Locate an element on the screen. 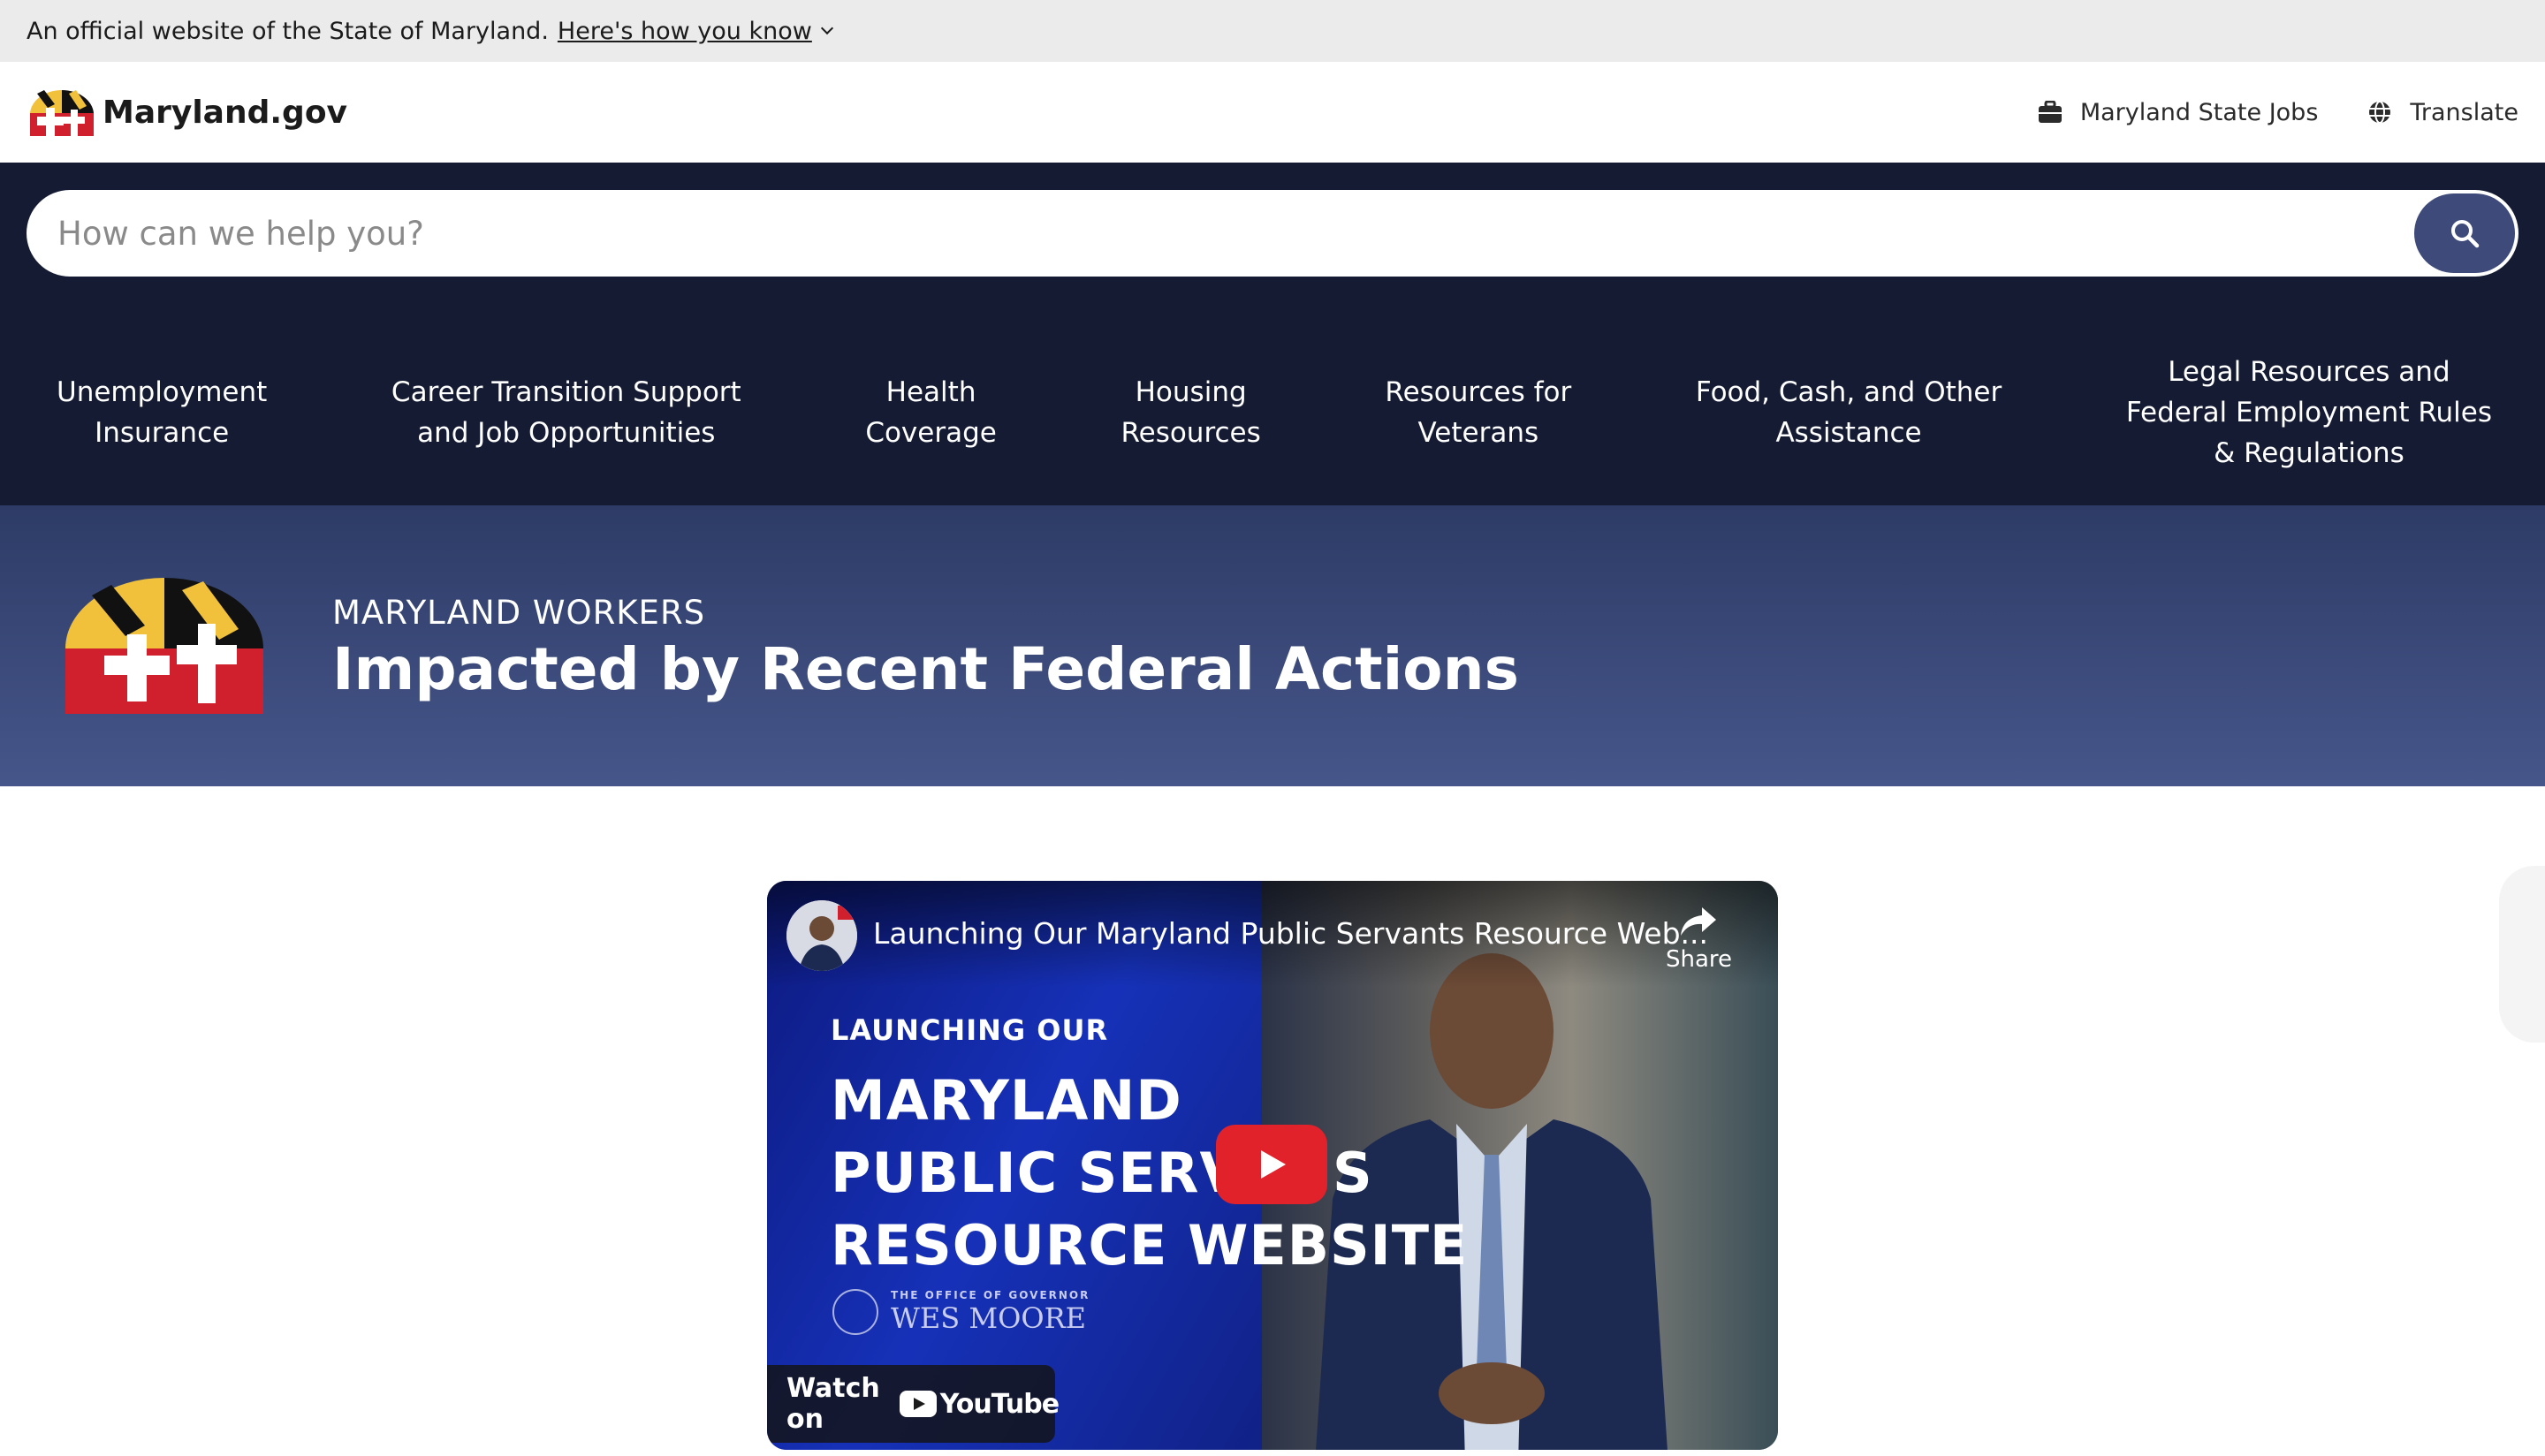  video-share-button: Share is located at coordinates (1699, 940).